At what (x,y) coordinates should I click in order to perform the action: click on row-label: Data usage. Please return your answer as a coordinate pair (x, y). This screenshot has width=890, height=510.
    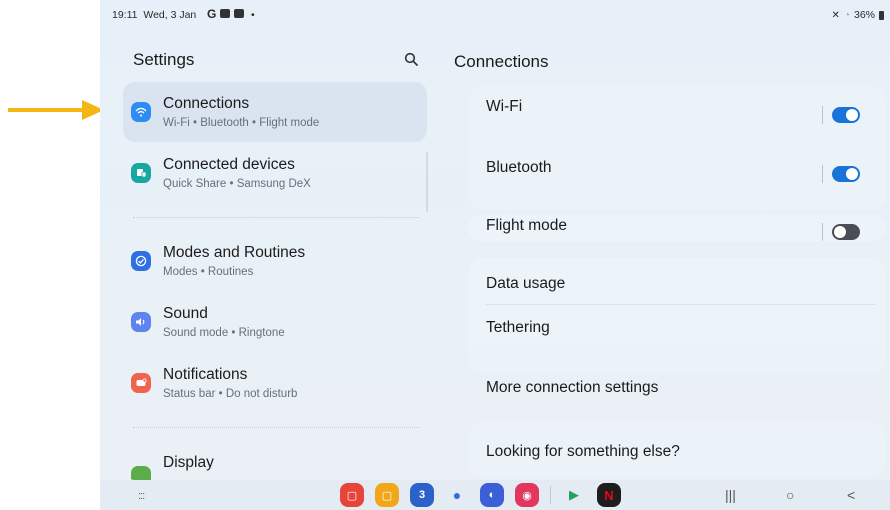
    Looking at the image, I should click on (526, 283).